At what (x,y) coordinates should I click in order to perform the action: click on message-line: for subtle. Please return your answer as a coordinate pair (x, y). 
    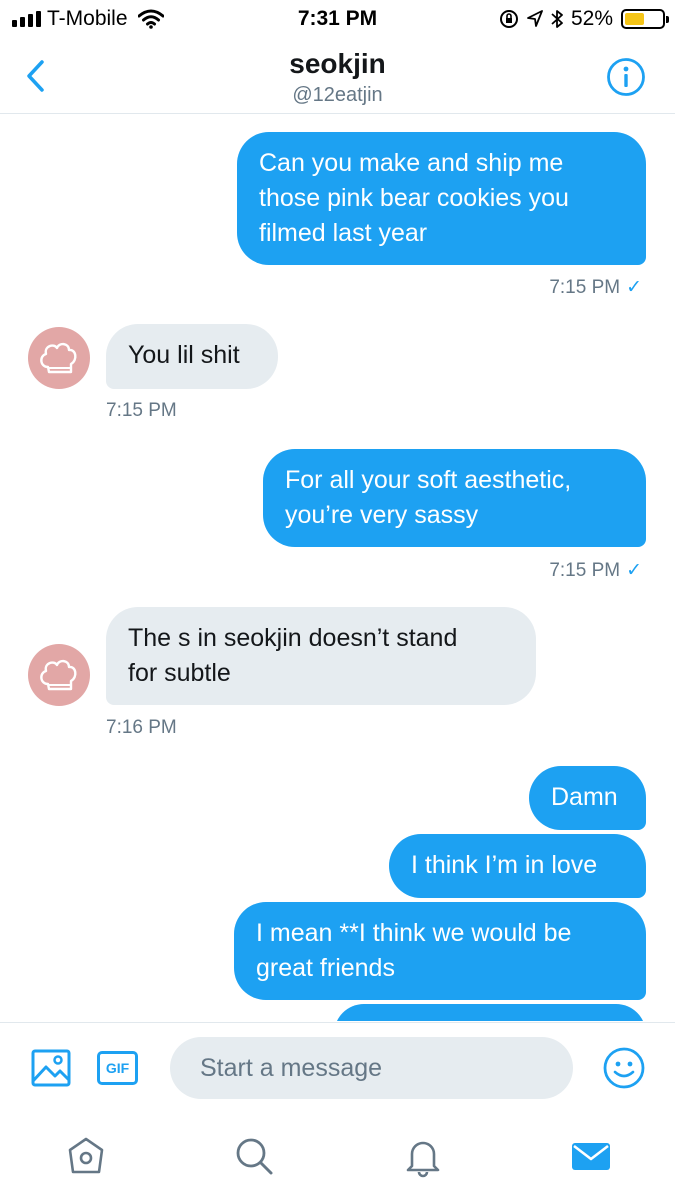
    Looking at the image, I should click on (179, 673).